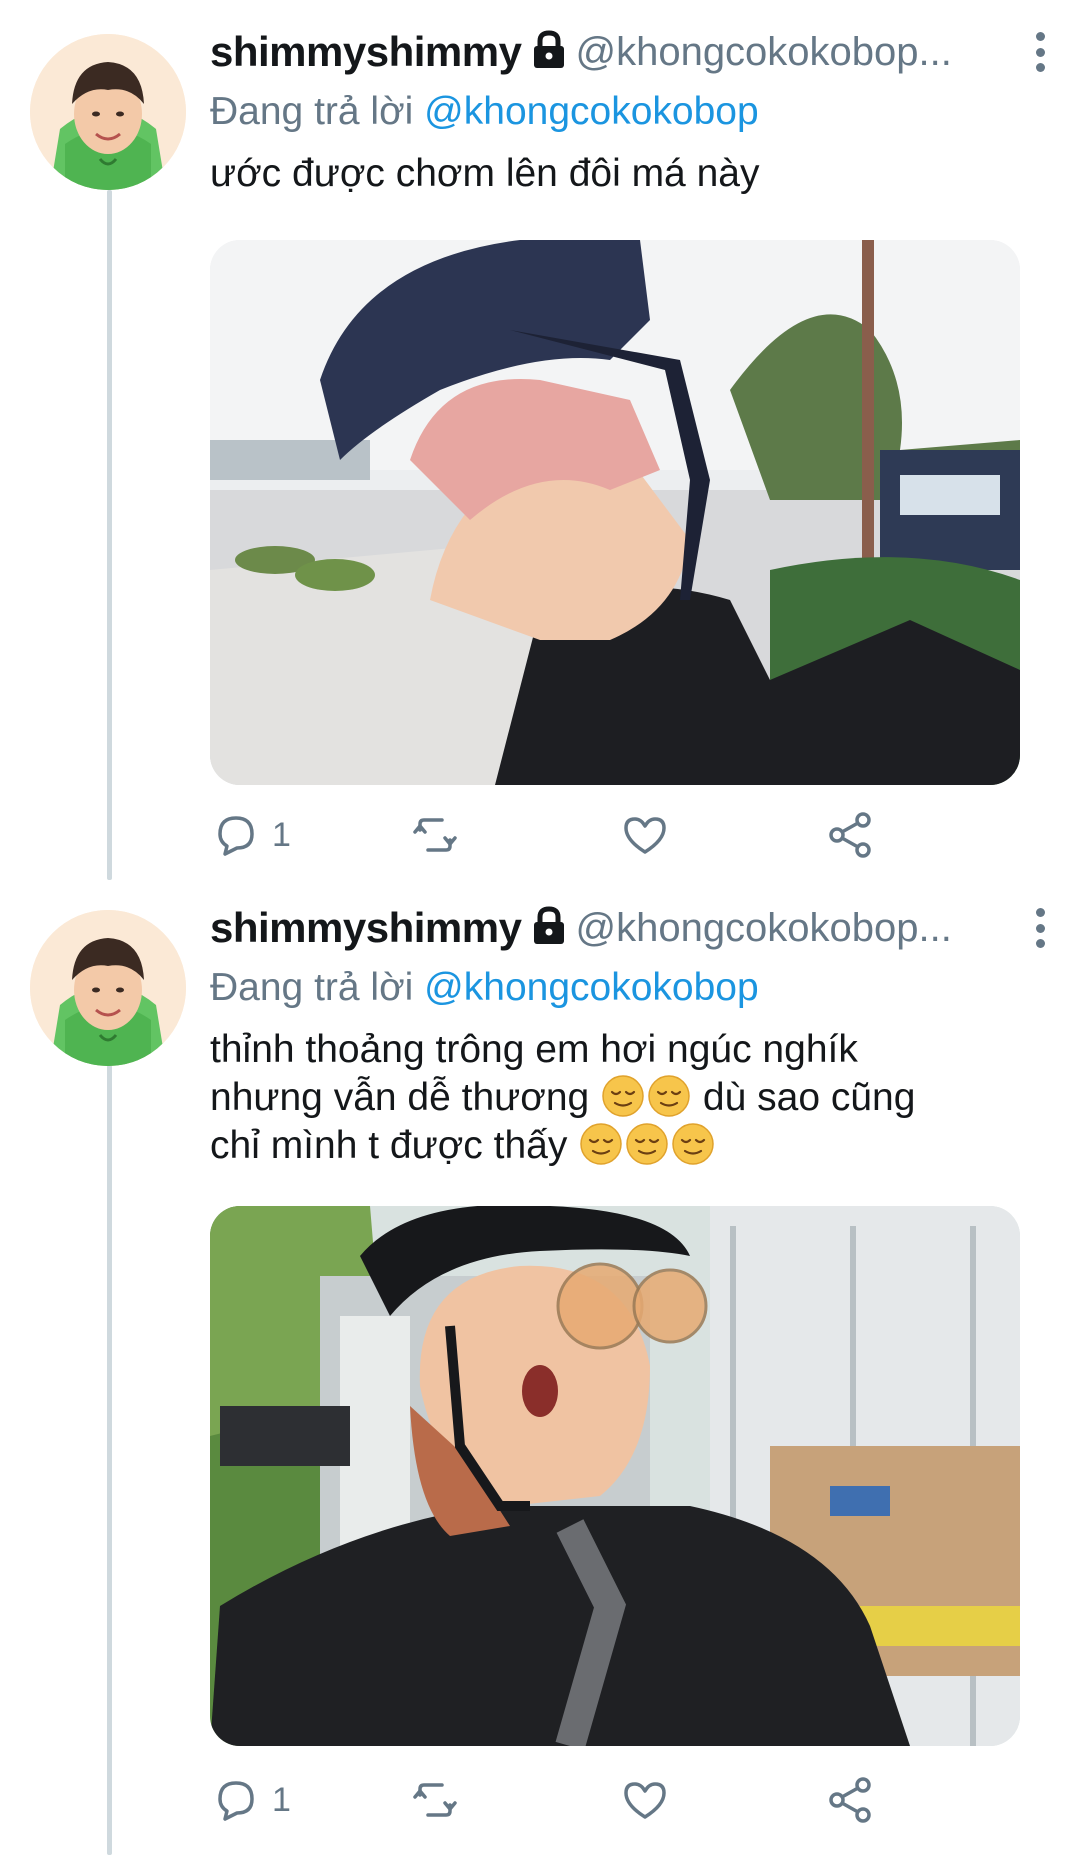 Image resolution: width=1080 pixels, height=1855 pixels. I want to click on tweet-text-line: nhưng vẫn dễ thương dù sao cũng, so click(625, 1098).